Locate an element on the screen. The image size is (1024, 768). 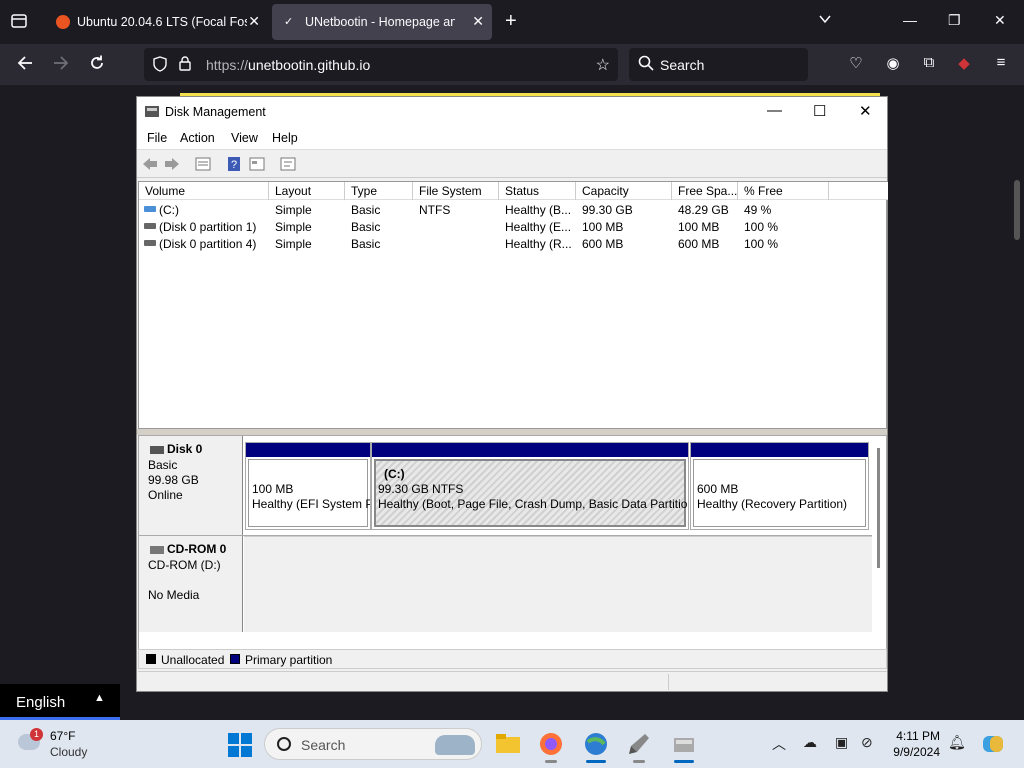
reload-icon is located at coordinates (97, 65).